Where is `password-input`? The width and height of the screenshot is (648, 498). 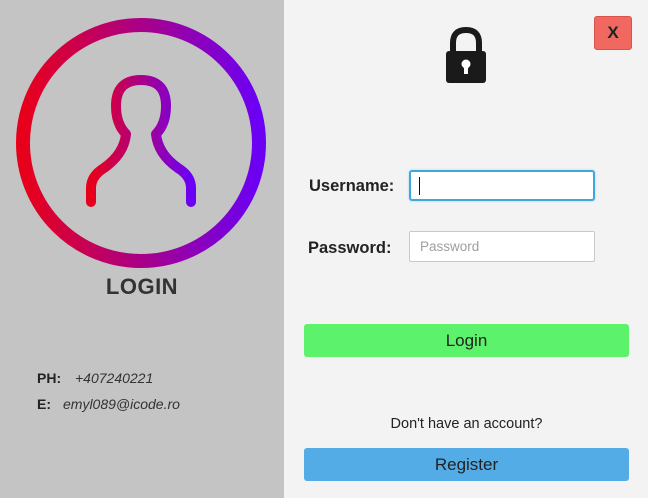
password-input is located at coordinates (502, 246).